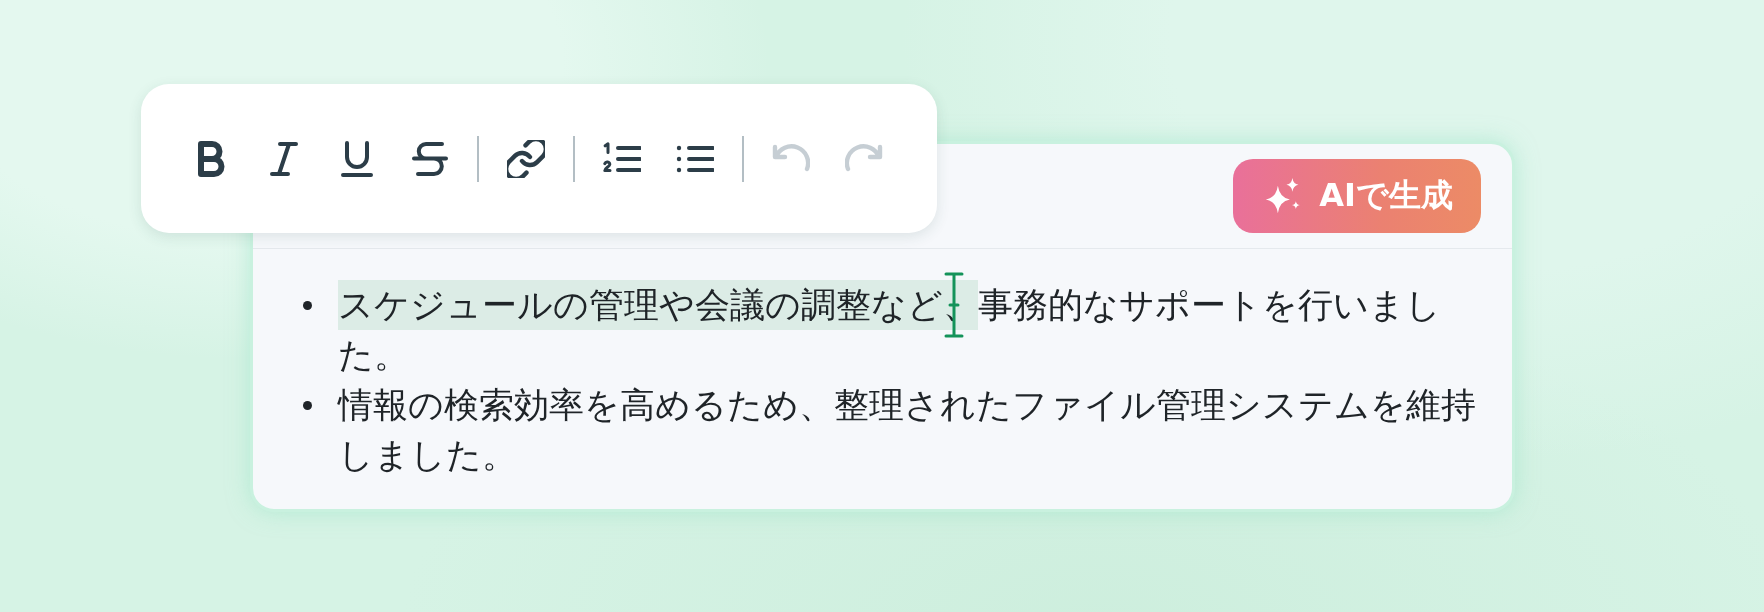  What do you see at coordinates (913, 330) in the screenshot?
I see `list-item-text: スケジュールの管理や会議の調整など、事務的なサポートを行いました。` at bounding box center [913, 330].